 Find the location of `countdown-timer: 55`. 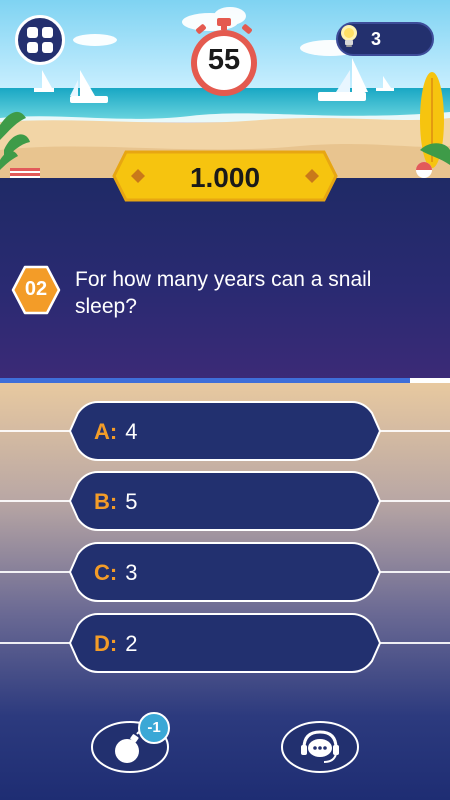

countdown-timer: 55 is located at coordinates (224, 58).